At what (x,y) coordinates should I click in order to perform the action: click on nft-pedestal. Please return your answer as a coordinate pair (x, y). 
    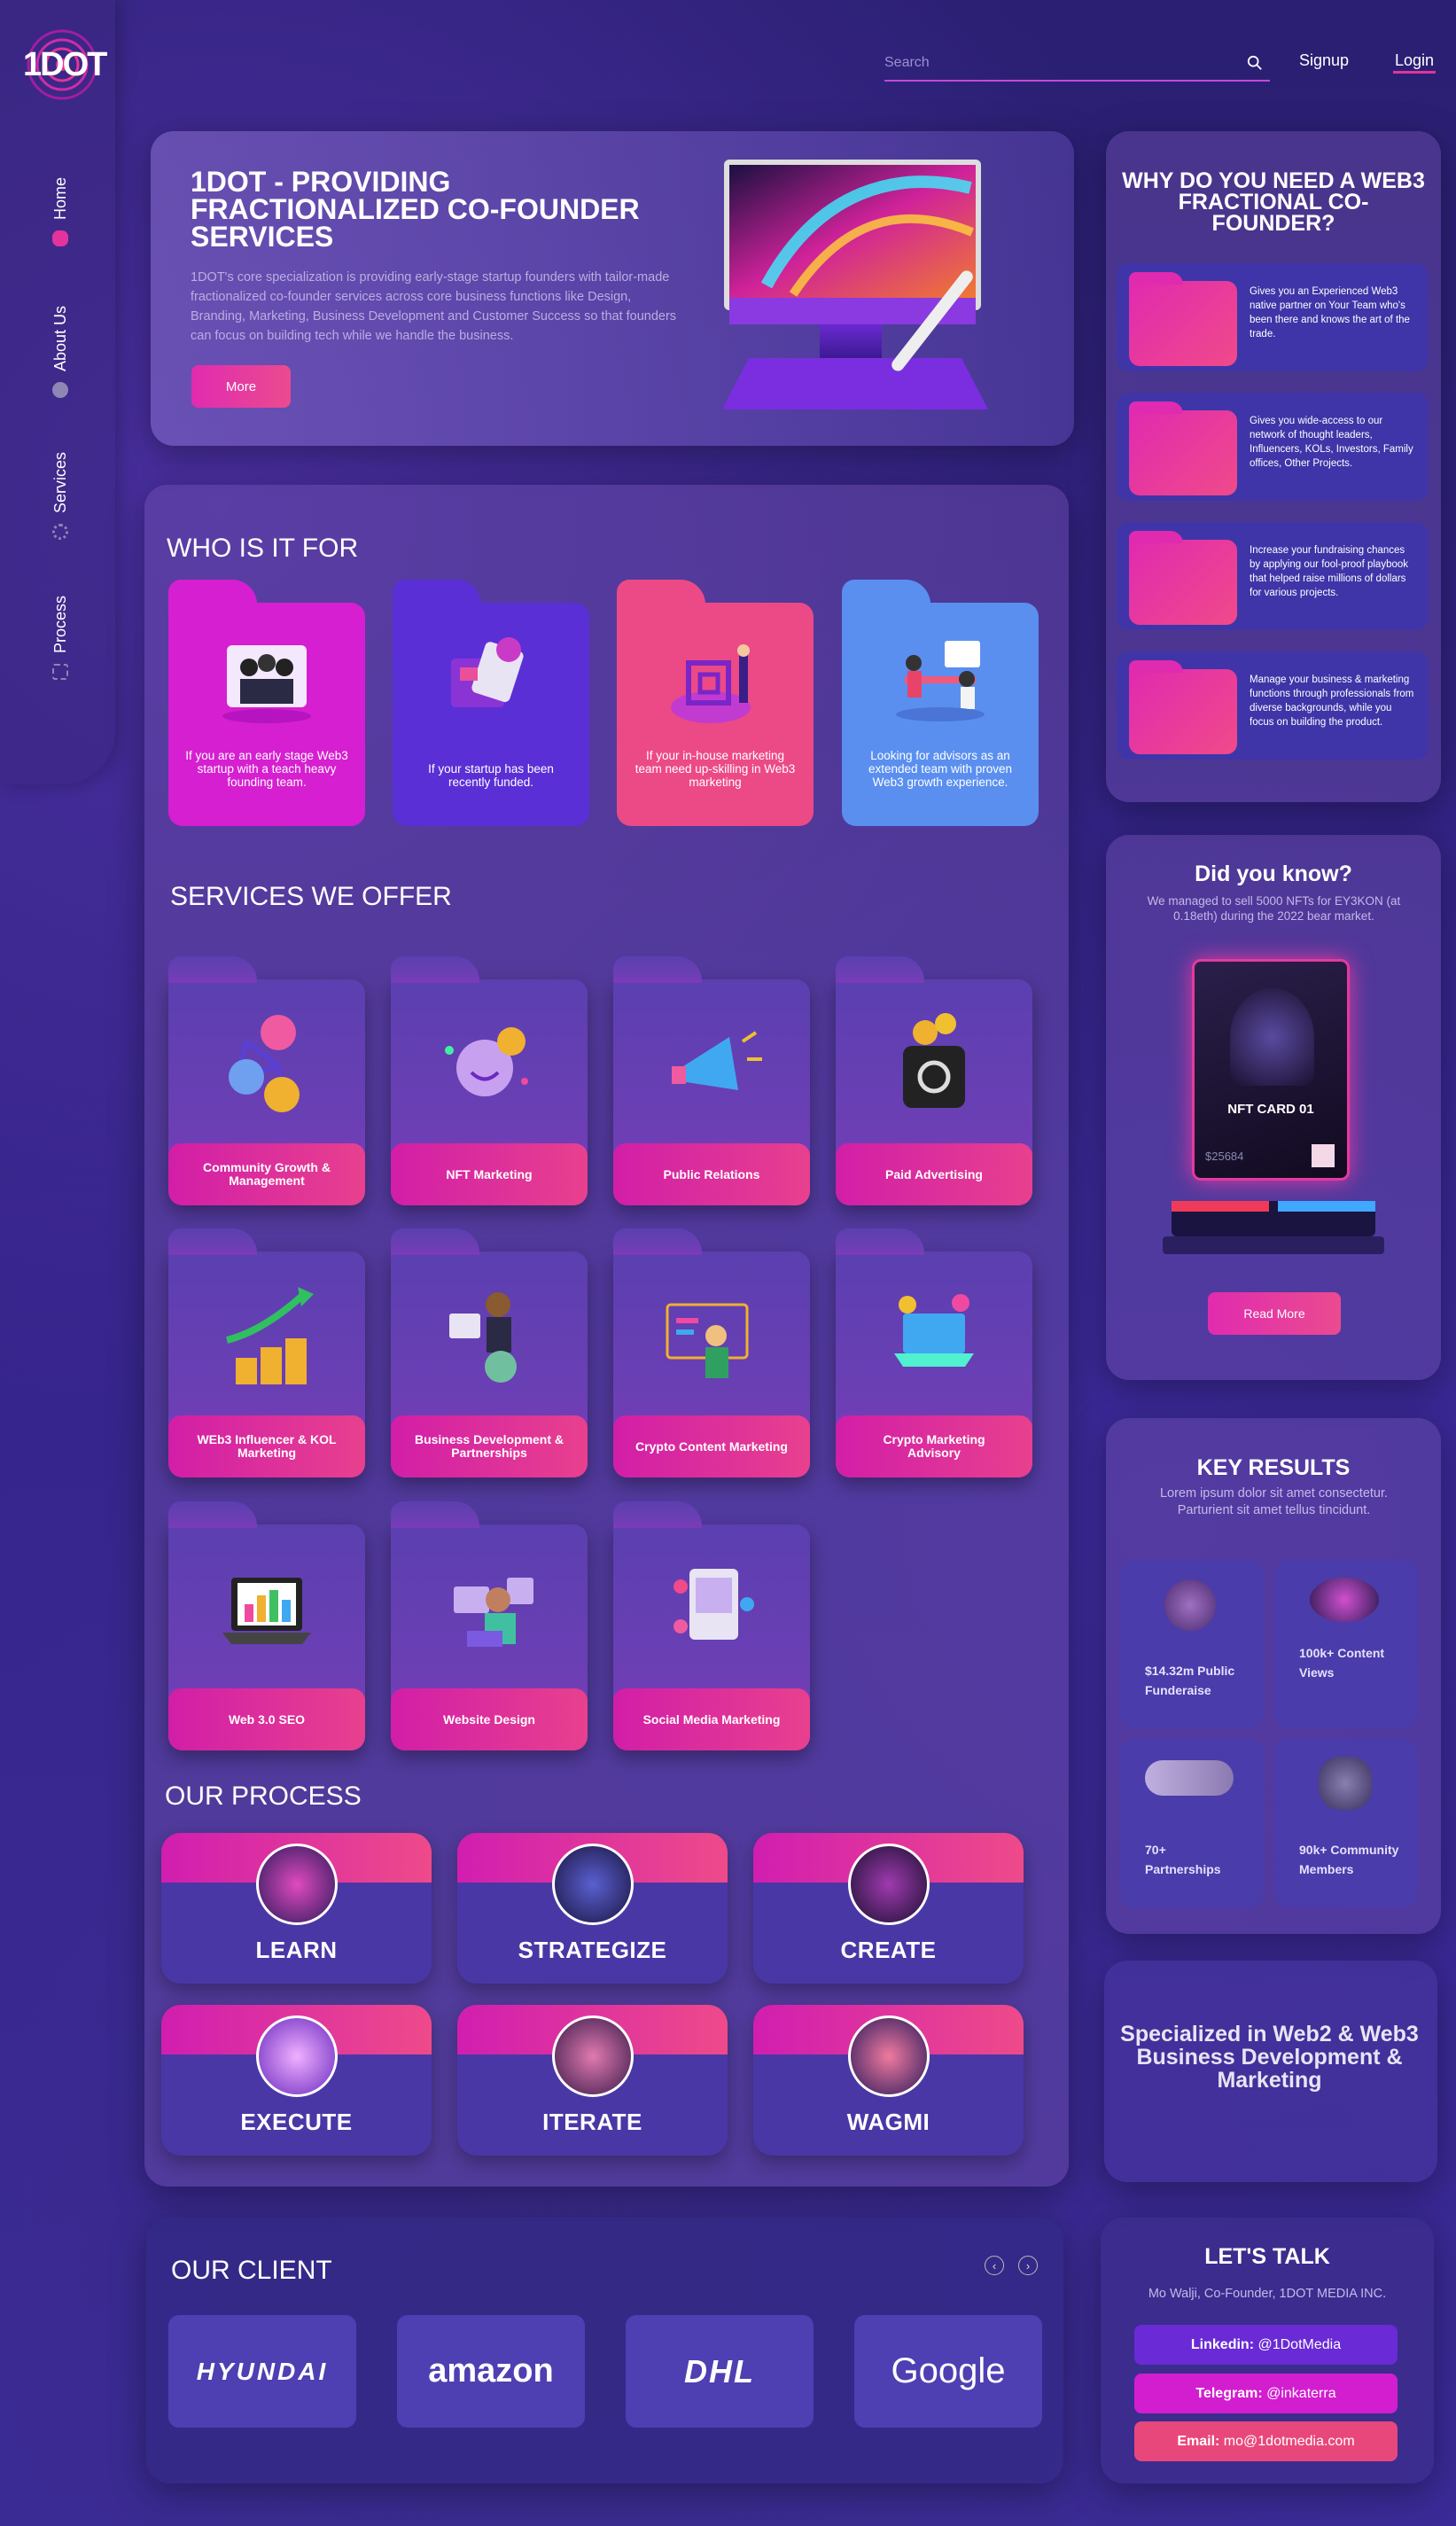
    Looking at the image, I should click on (1273, 1227).